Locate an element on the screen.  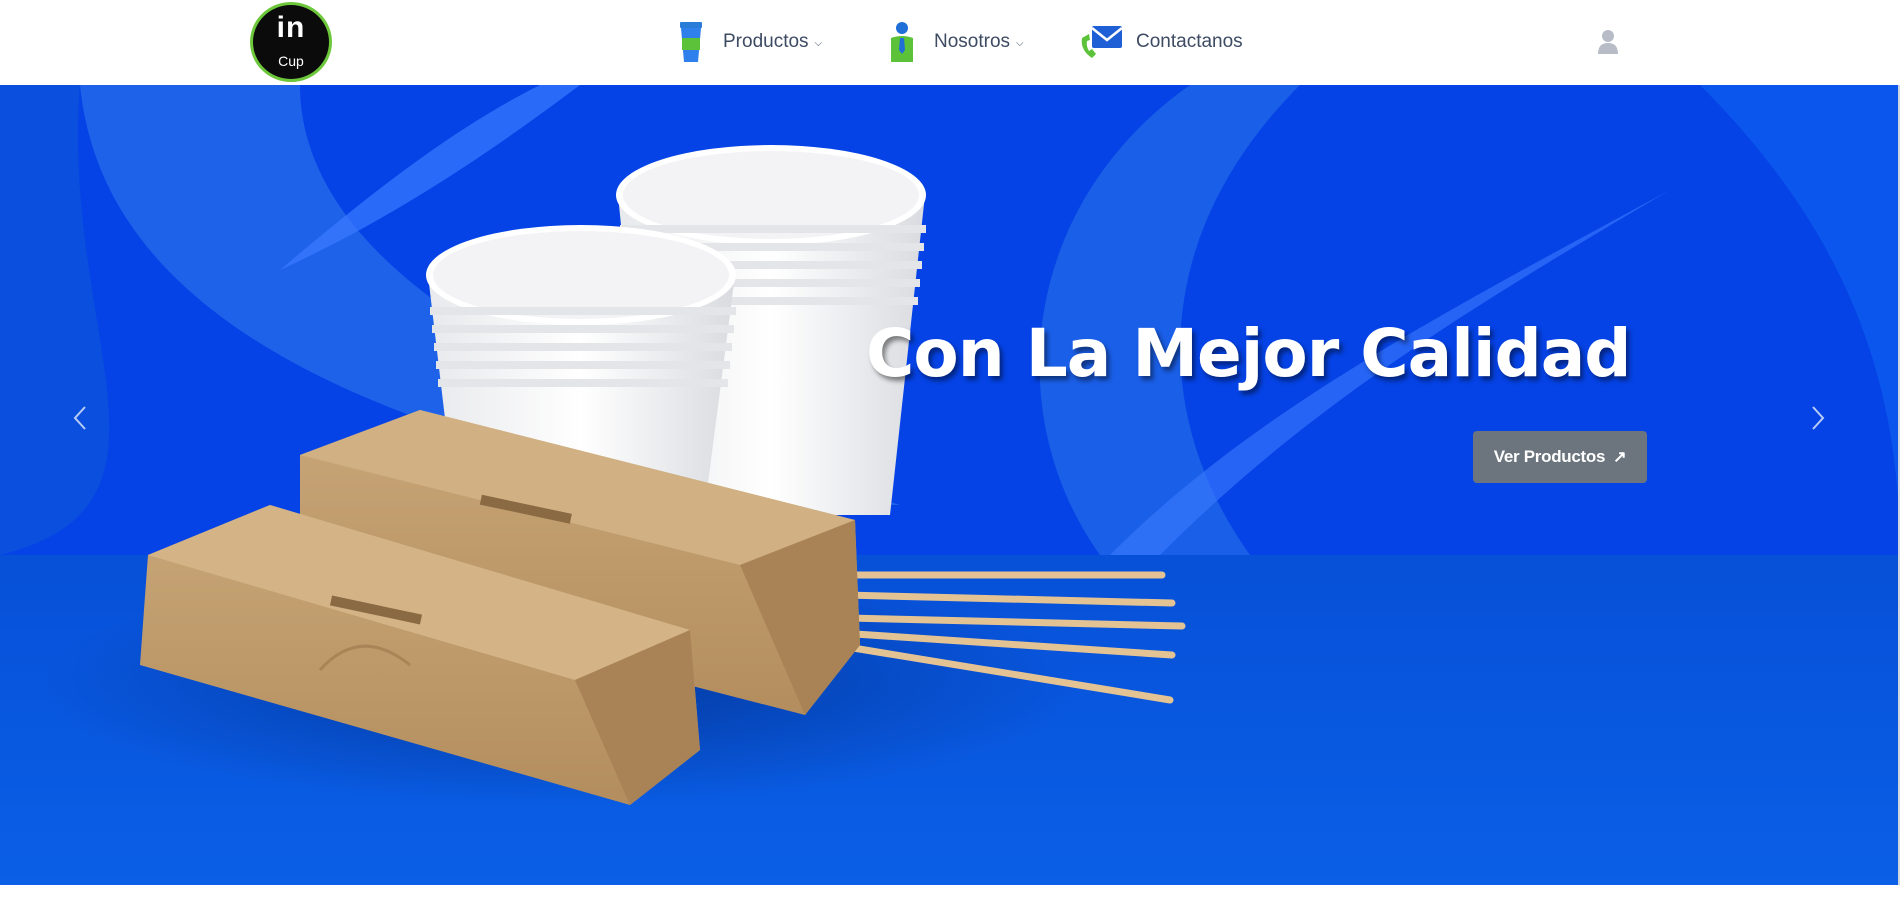
ver-productos-button: Ver Productos ↗ is located at coordinates (1560, 457).